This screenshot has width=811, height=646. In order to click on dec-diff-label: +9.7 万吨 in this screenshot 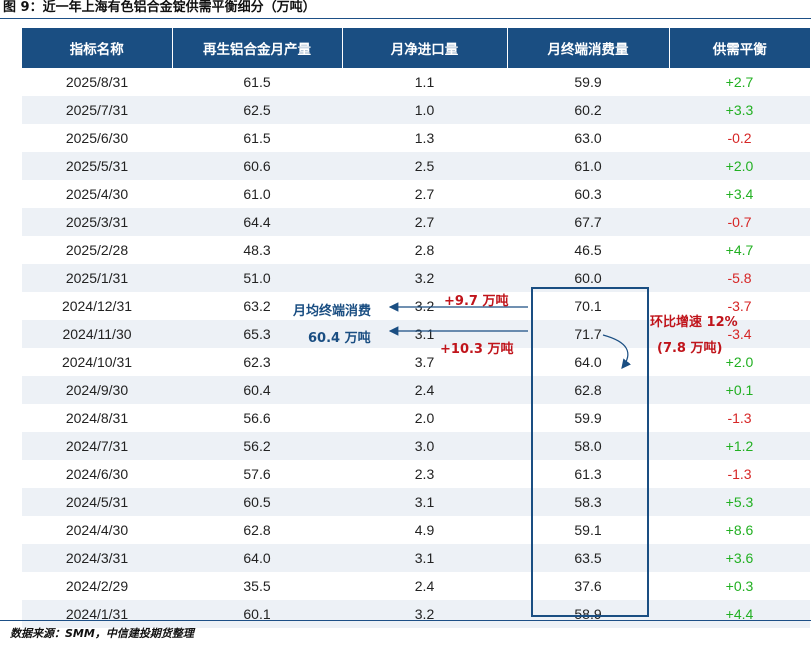, I will do `click(476, 301)`.